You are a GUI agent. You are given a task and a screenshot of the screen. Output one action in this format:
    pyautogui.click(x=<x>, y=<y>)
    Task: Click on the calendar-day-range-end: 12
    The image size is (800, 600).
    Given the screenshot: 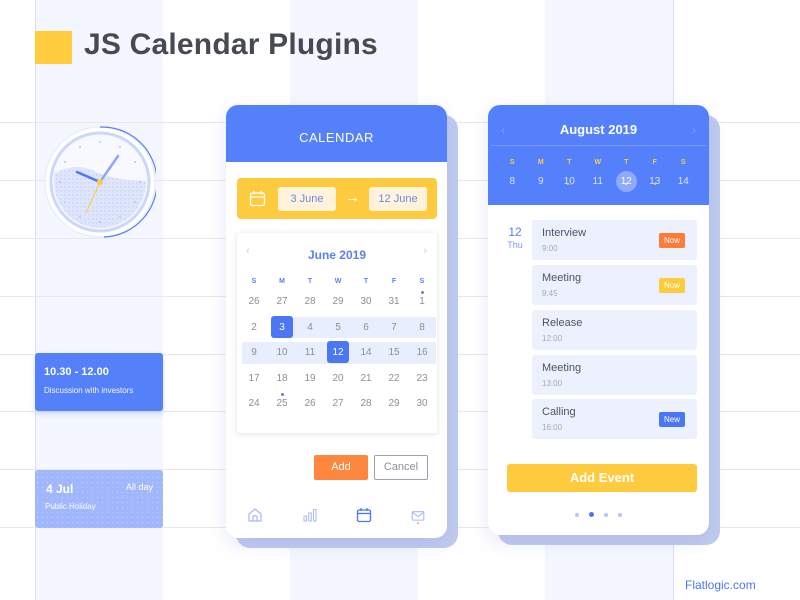 What is the action you would take?
    pyautogui.click(x=338, y=352)
    